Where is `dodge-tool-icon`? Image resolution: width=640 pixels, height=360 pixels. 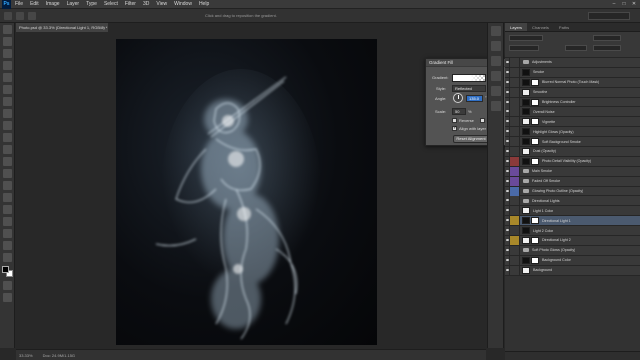
dodge-tool-icon is located at coordinates (7, 185).